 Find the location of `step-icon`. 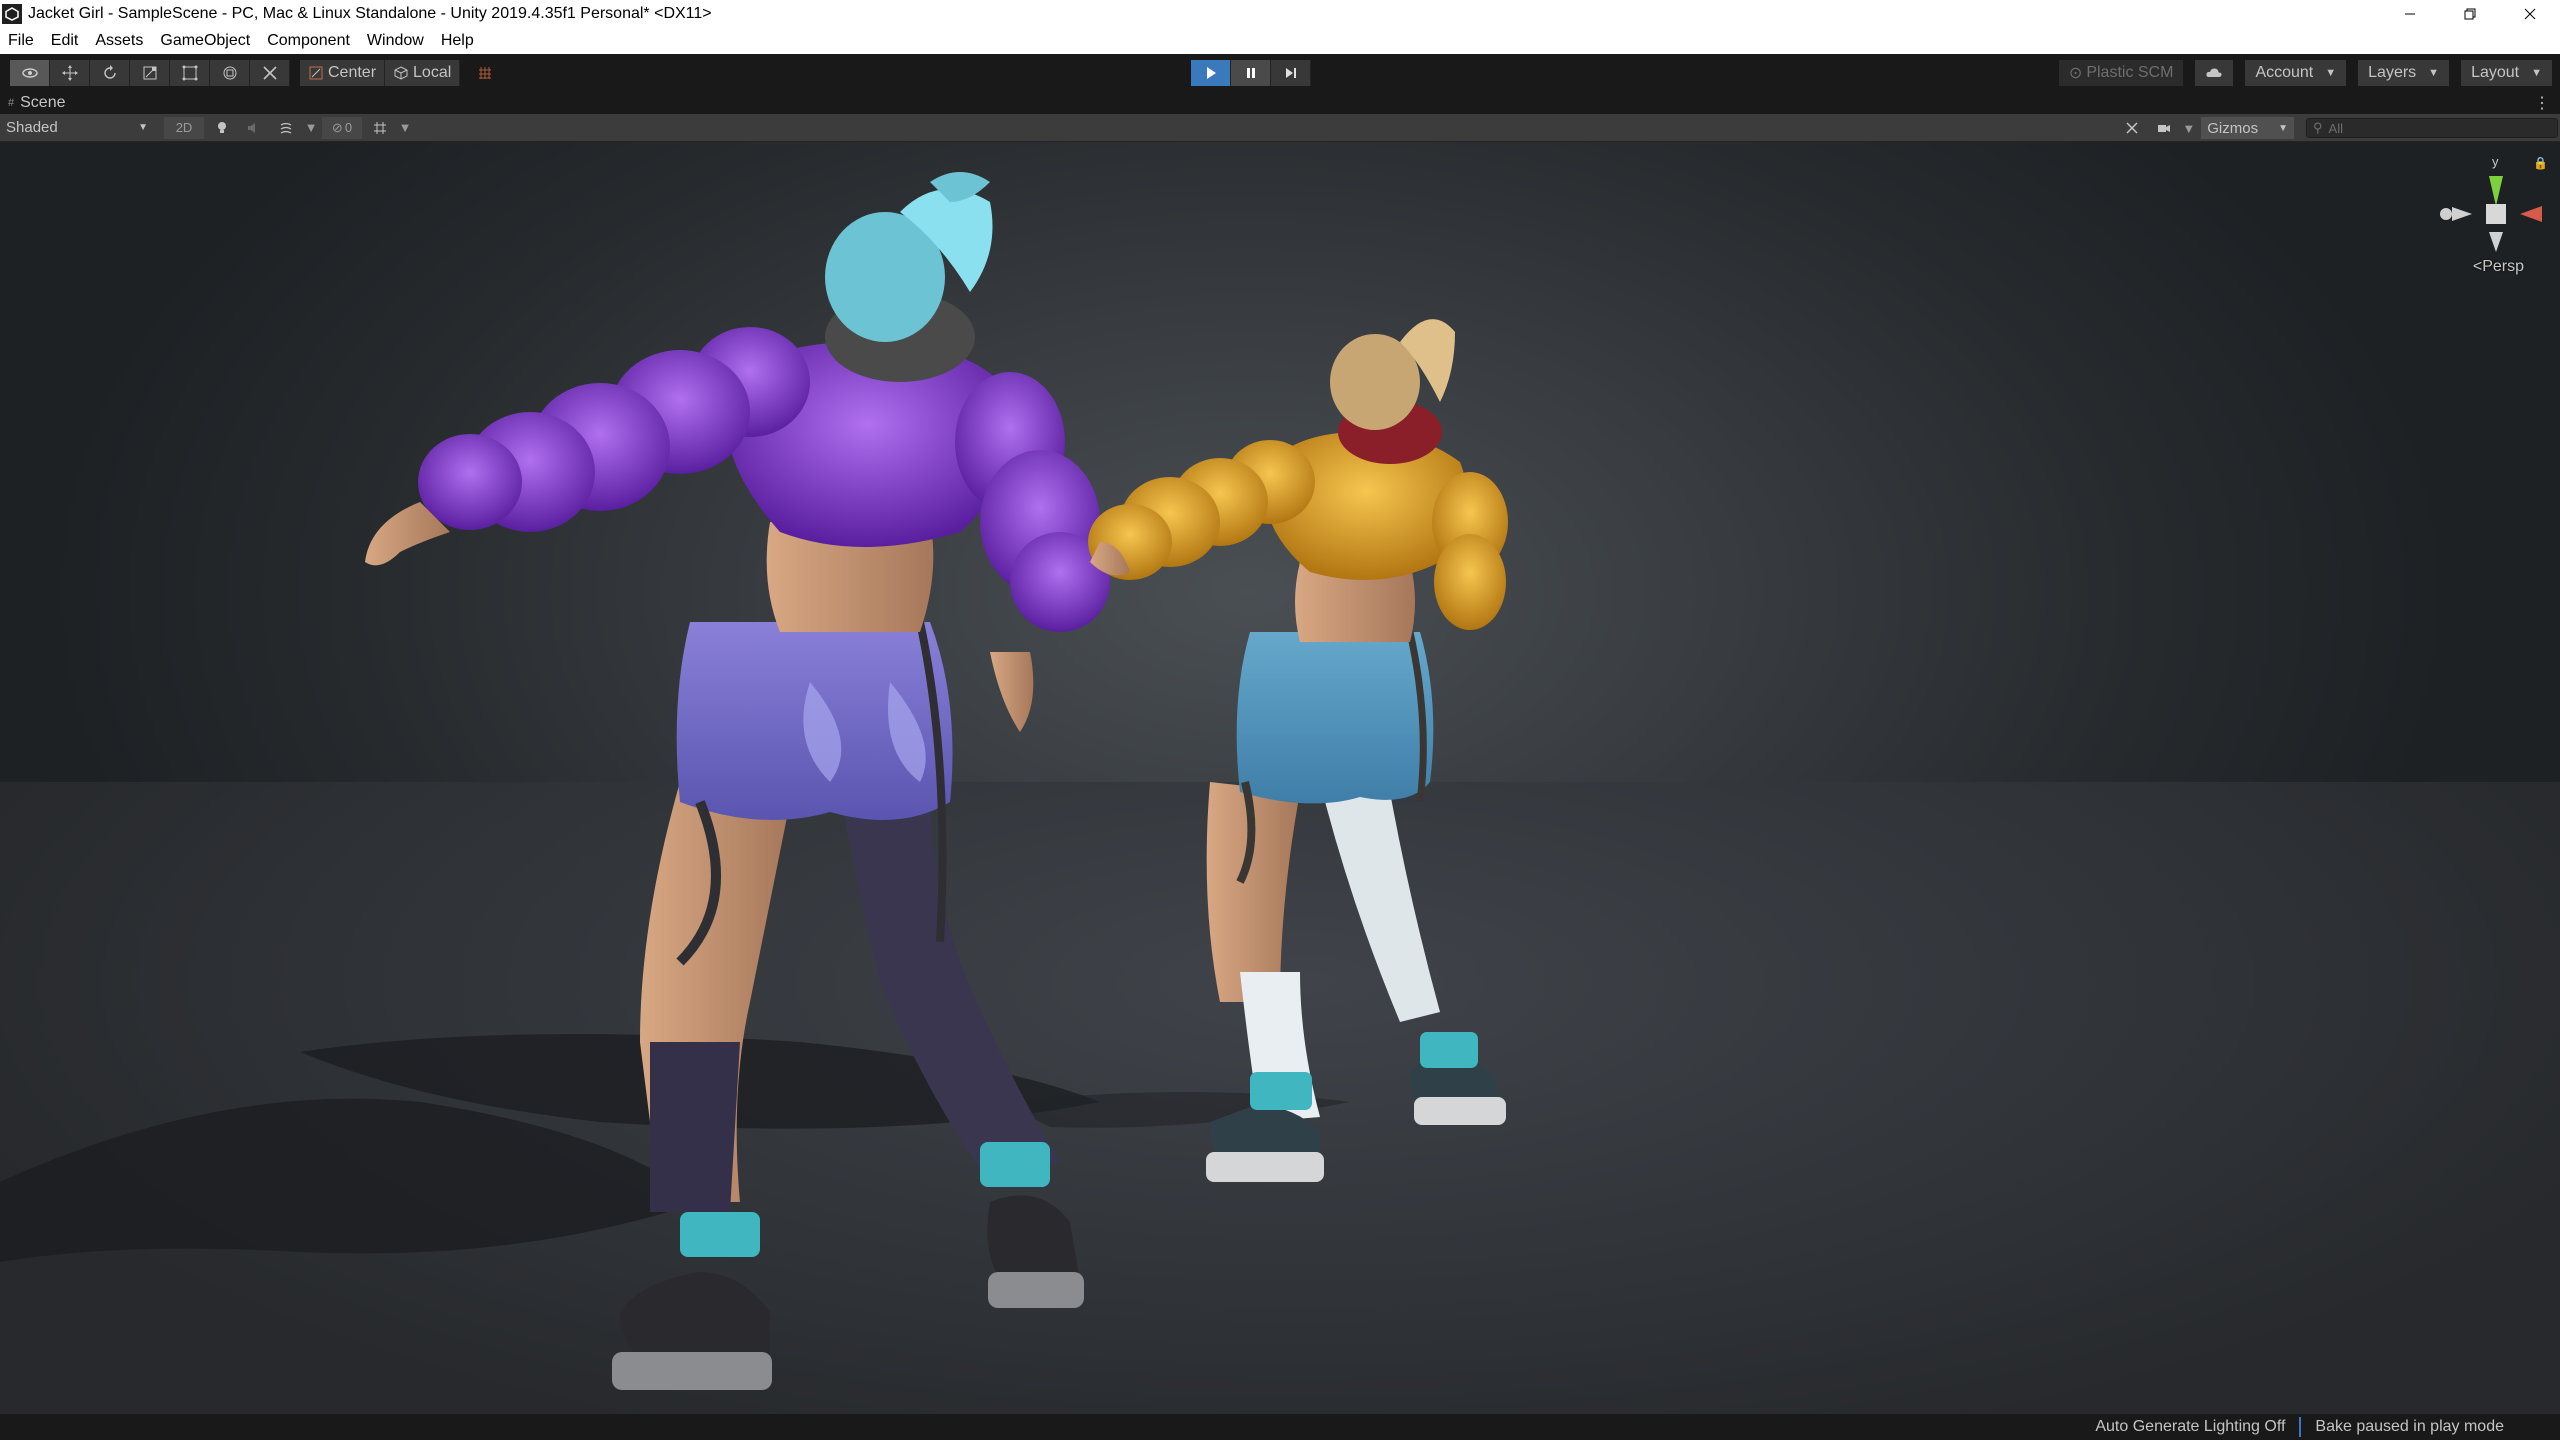

step-icon is located at coordinates (1290, 73).